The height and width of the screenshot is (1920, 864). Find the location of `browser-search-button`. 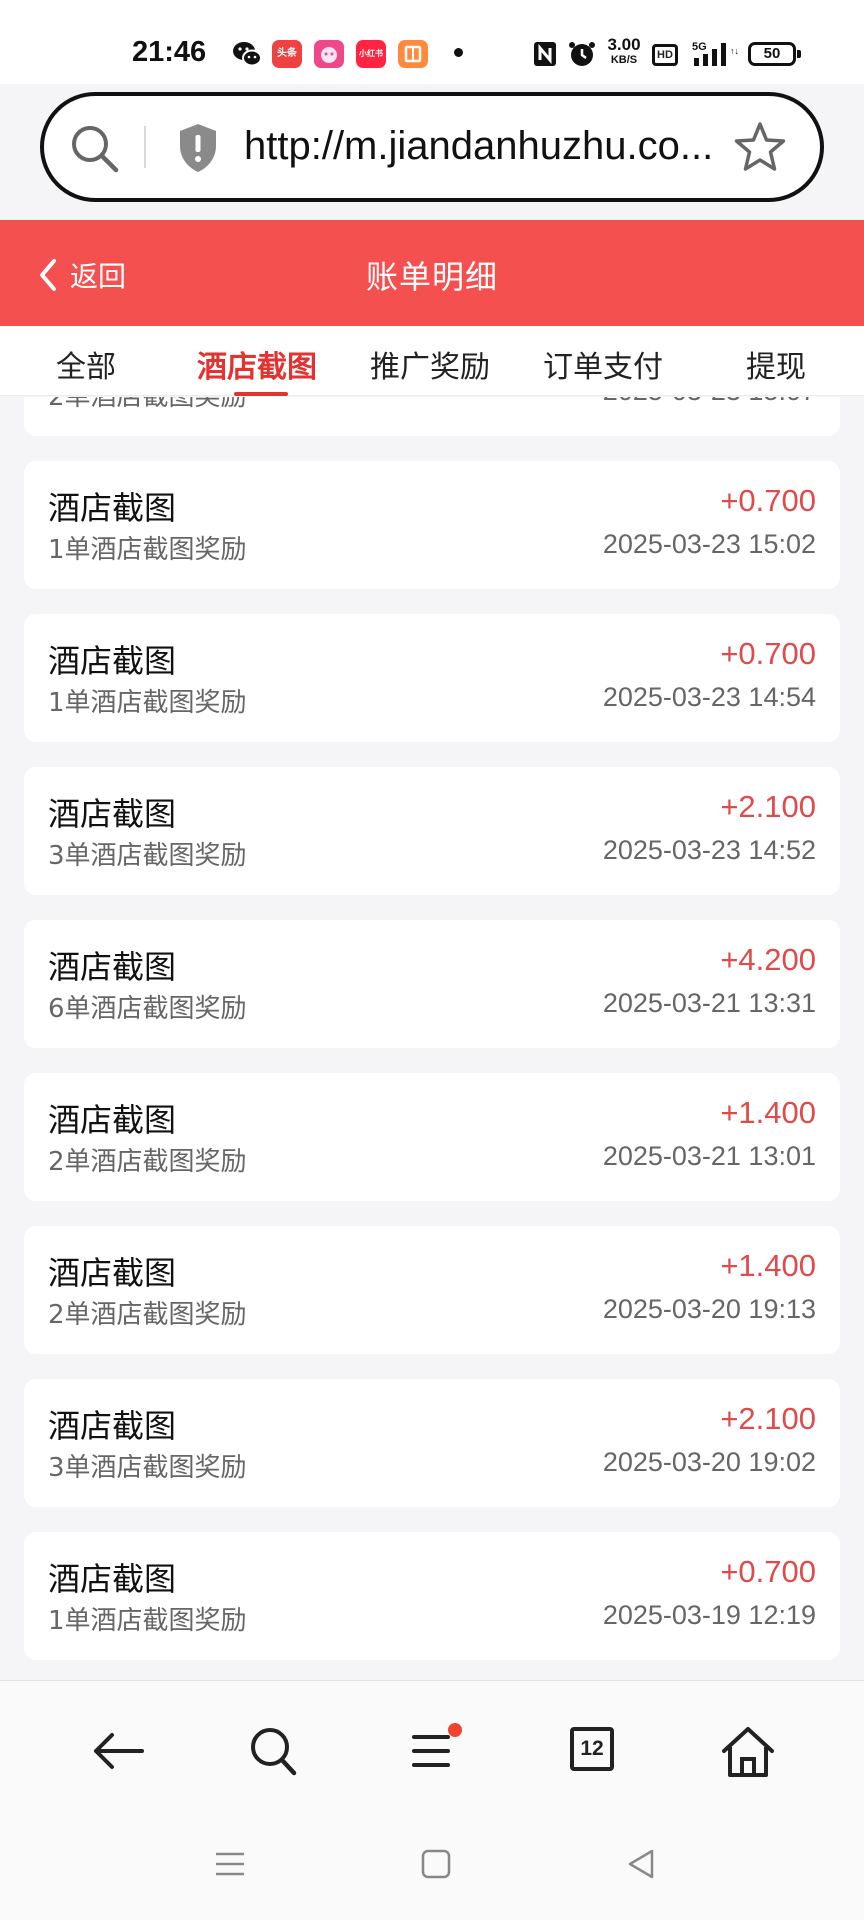

browser-search-button is located at coordinates (274, 1751).